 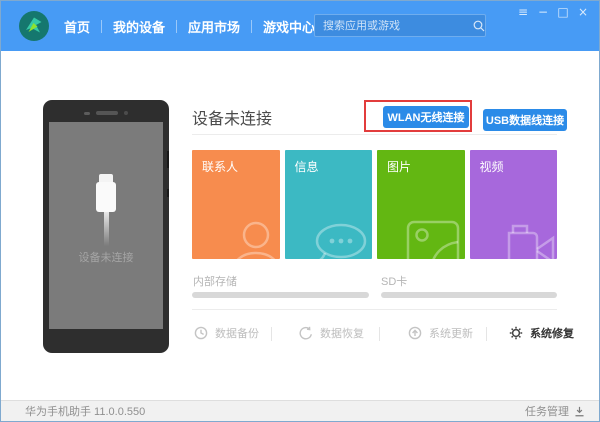 What do you see at coordinates (106, 197) in the screenshot?
I see `usb-plug-icon` at bounding box center [106, 197].